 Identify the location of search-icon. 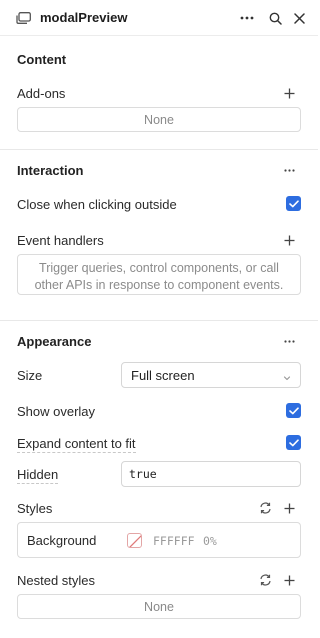
(275, 18).